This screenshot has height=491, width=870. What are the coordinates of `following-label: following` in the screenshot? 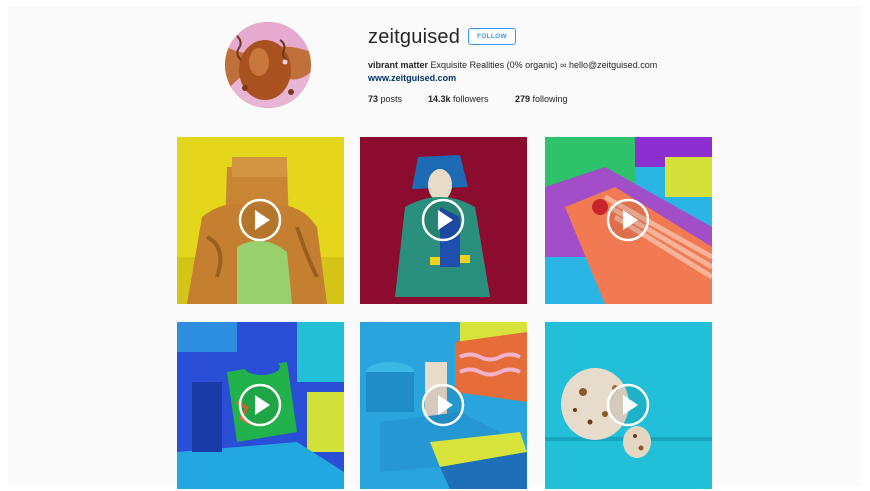 It's located at (550, 99).